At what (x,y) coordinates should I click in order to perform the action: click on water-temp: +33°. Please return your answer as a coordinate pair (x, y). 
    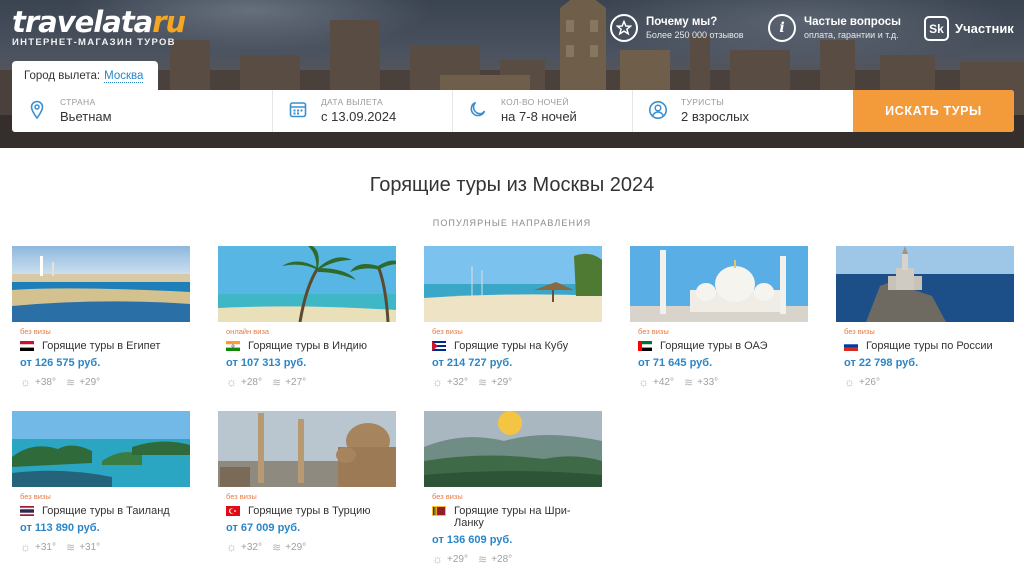
    Looking at the image, I should click on (708, 382).